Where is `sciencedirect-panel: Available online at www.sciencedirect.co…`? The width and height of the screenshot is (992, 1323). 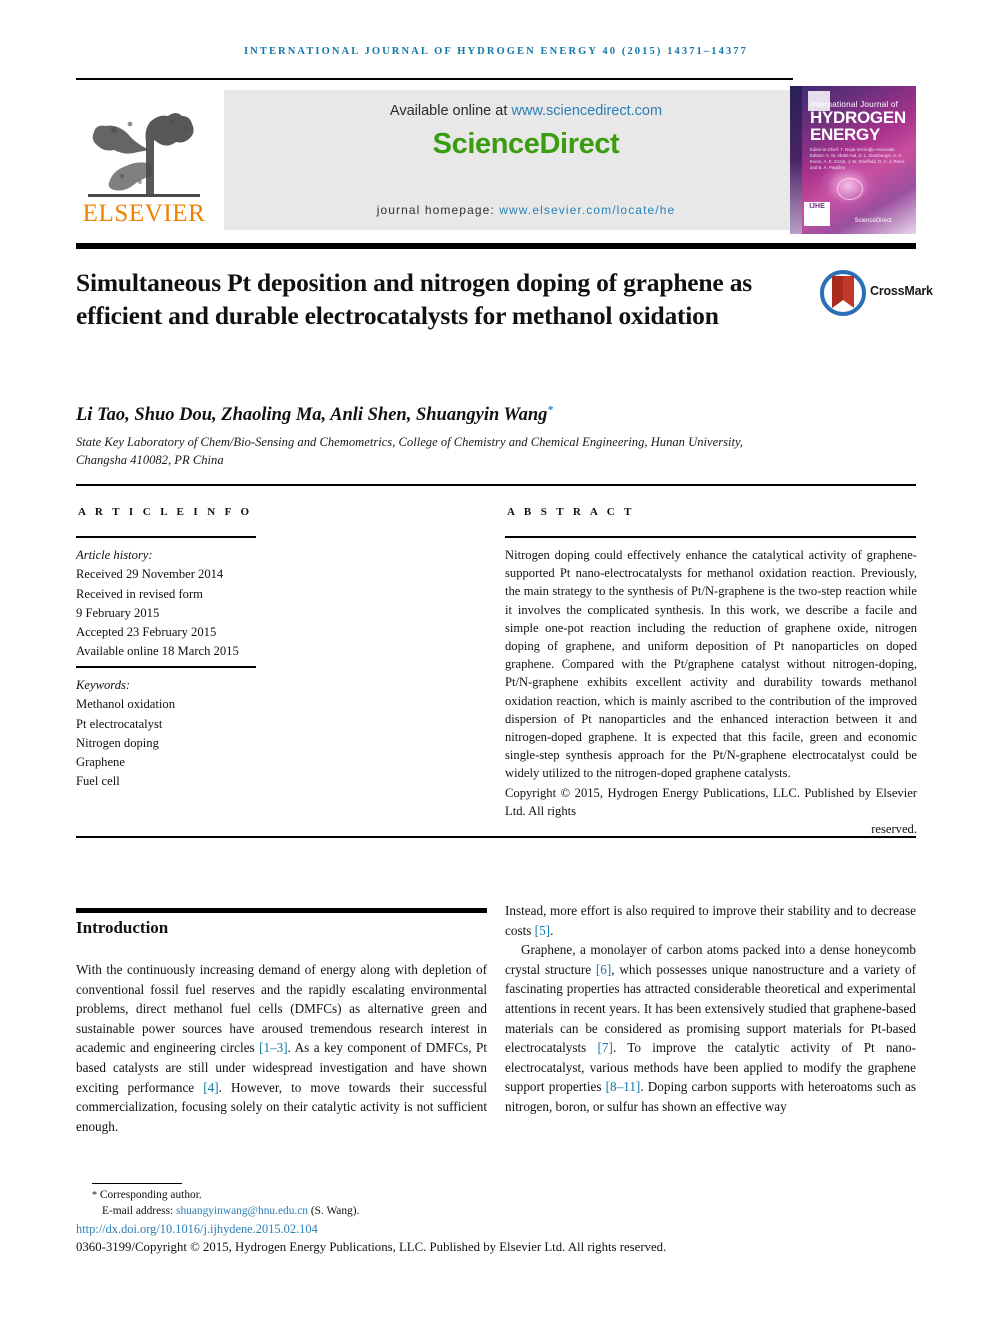 sciencedirect-panel: Available online at www.sciencedirect.co… is located at coordinates (526, 160).